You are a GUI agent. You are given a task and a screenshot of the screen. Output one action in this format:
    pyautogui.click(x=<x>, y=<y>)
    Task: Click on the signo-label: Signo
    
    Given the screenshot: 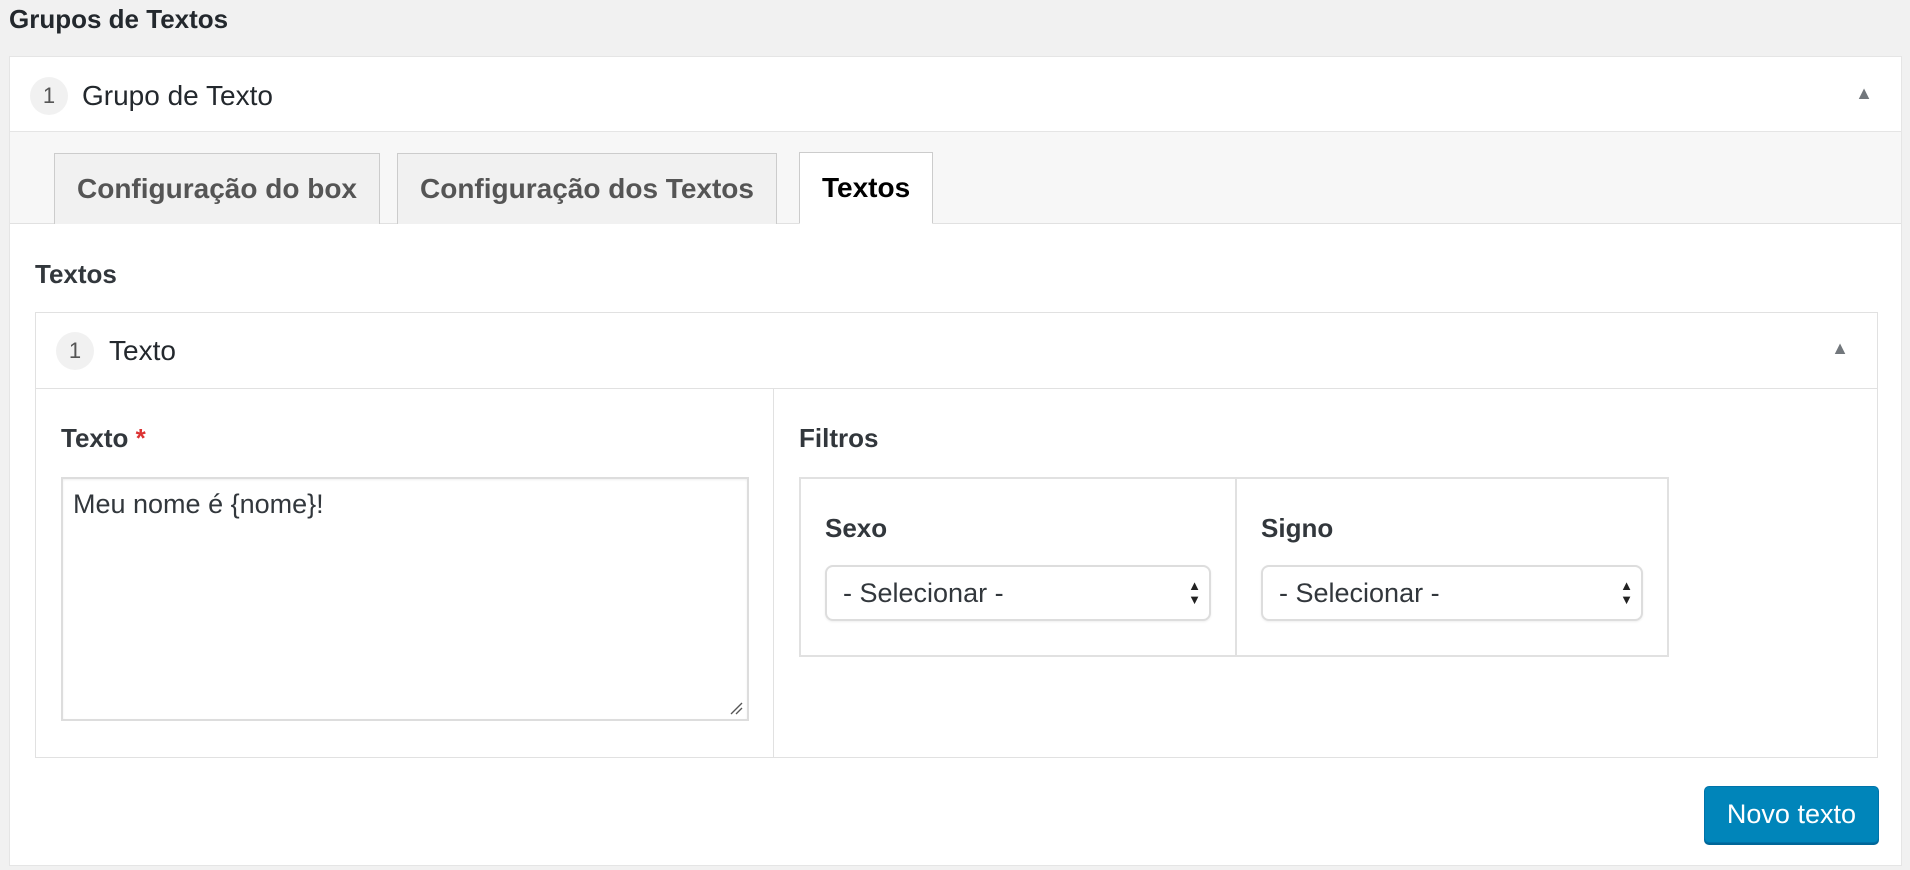 What is the action you would take?
    pyautogui.click(x=1297, y=528)
    